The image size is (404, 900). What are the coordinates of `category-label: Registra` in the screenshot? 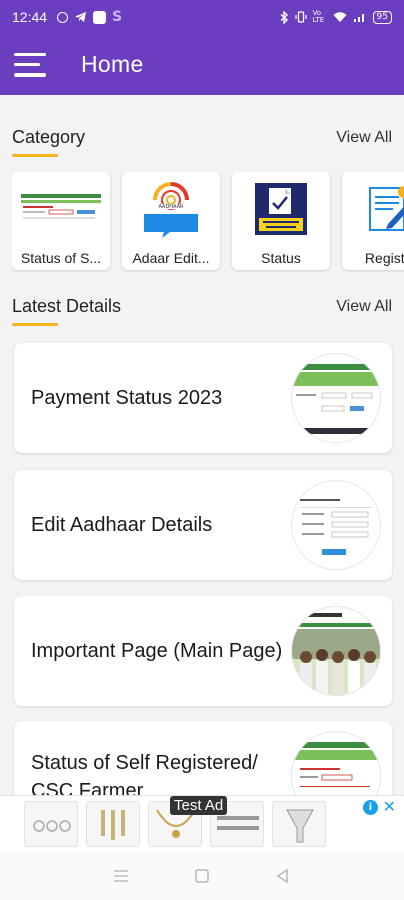 It's located at (384, 258).